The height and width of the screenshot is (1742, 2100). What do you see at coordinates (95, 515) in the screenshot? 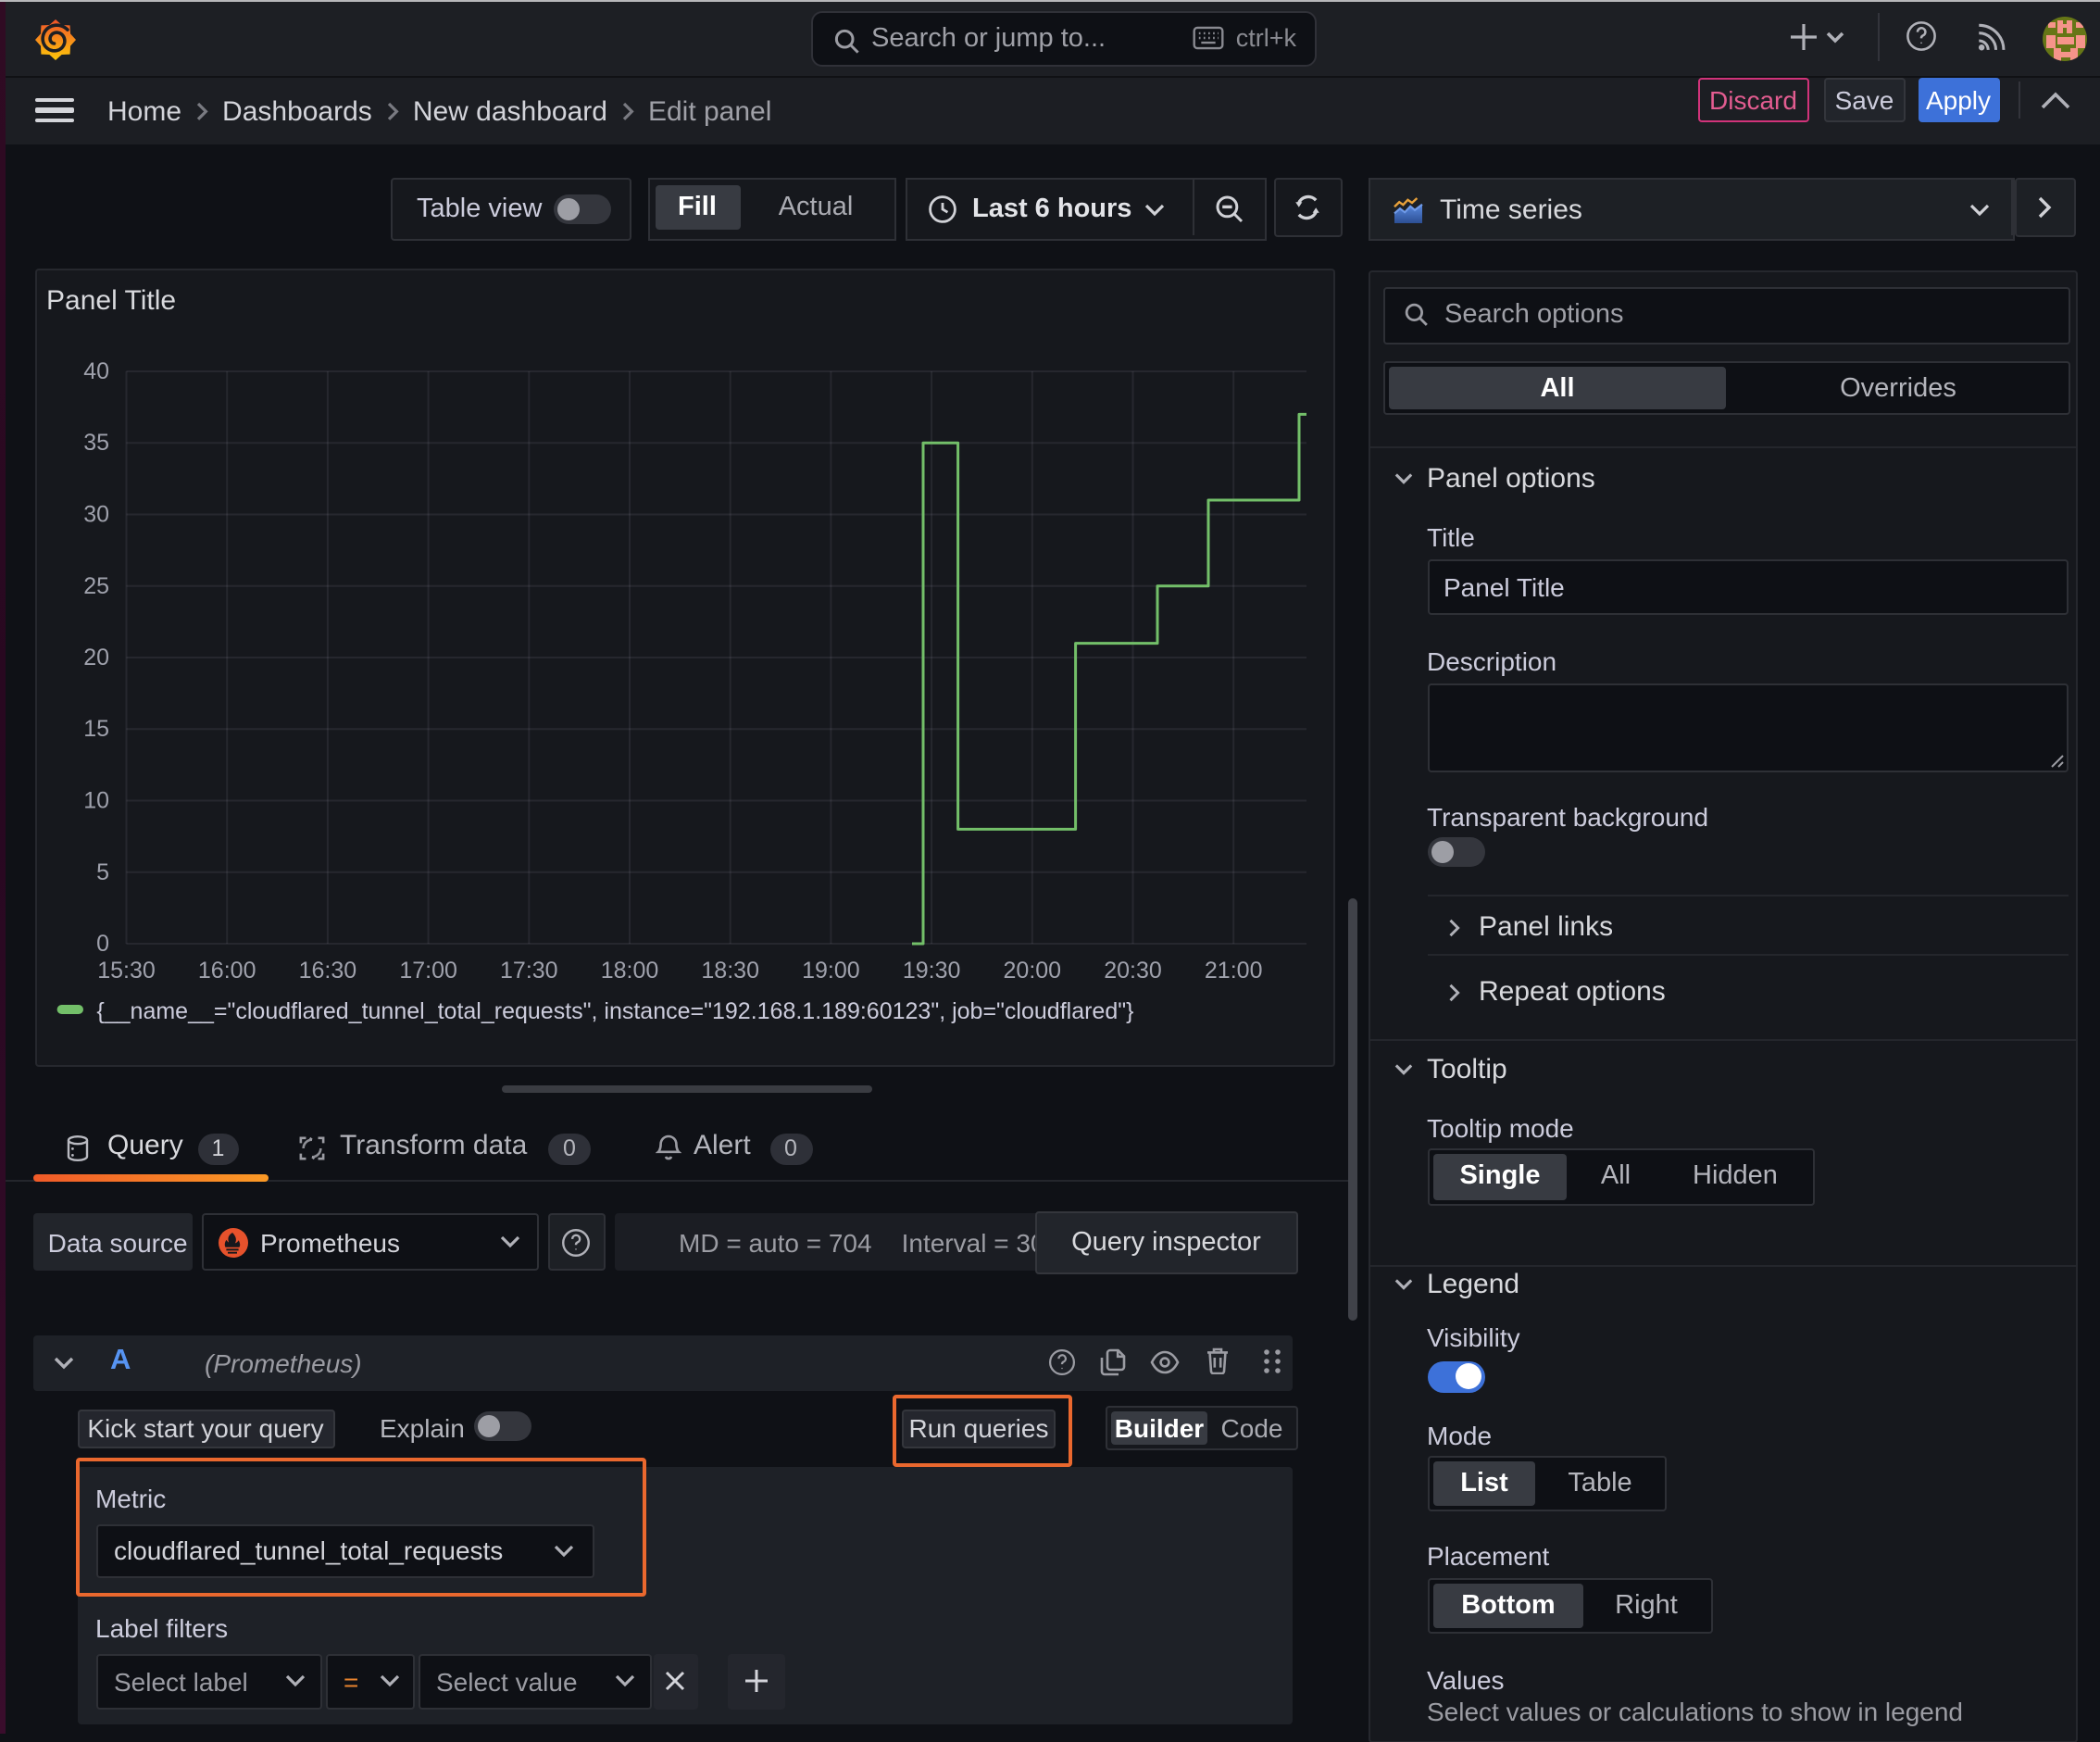
I see `svg-text: 30` at bounding box center [95, 515].